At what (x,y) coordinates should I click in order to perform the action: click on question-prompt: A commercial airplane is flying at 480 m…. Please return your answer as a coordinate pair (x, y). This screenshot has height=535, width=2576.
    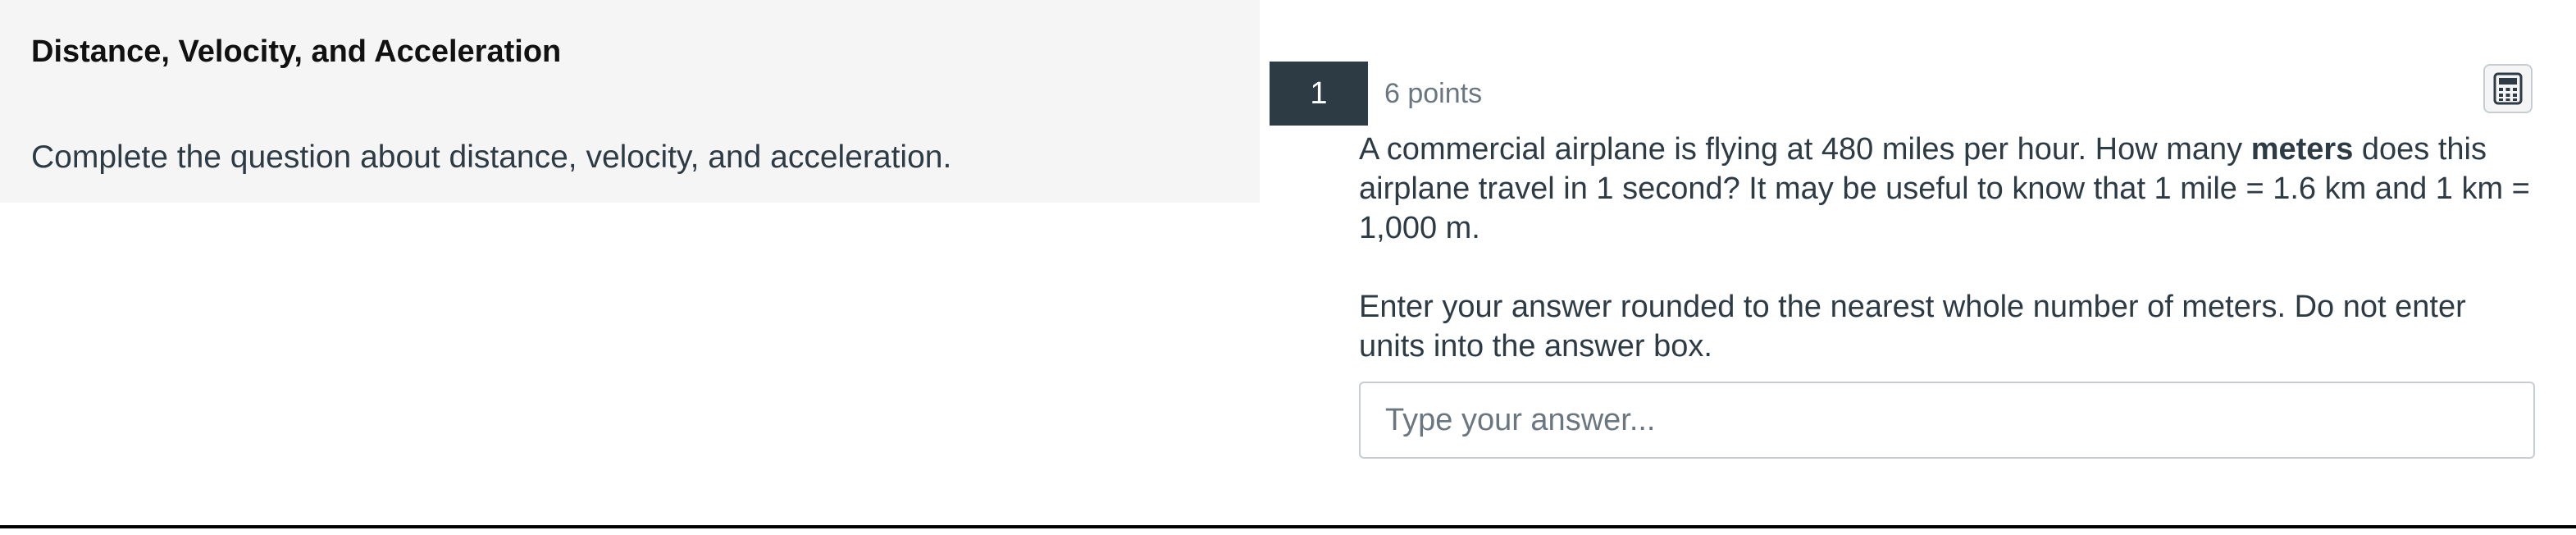
    Looking at the image, I should click on (1949, 189).